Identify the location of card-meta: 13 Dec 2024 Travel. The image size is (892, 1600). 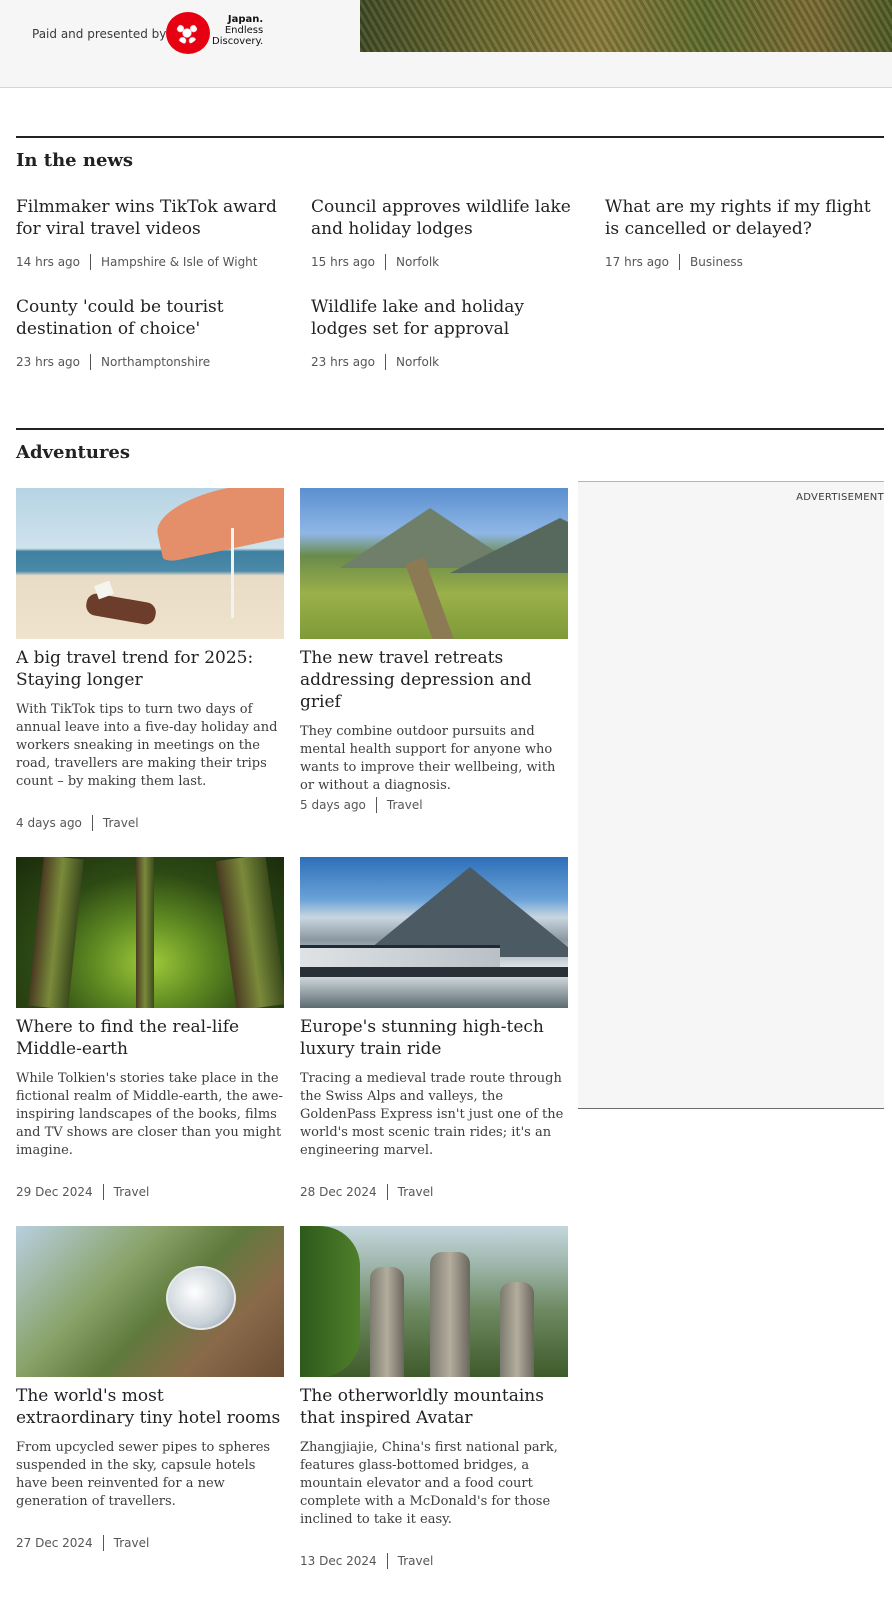
(366, 1561).